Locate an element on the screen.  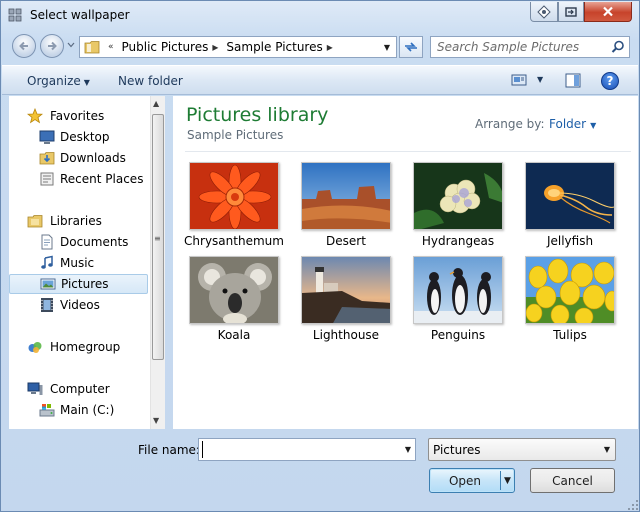
recent-pages-dropdown-icon is located at coordinates (71, 45).